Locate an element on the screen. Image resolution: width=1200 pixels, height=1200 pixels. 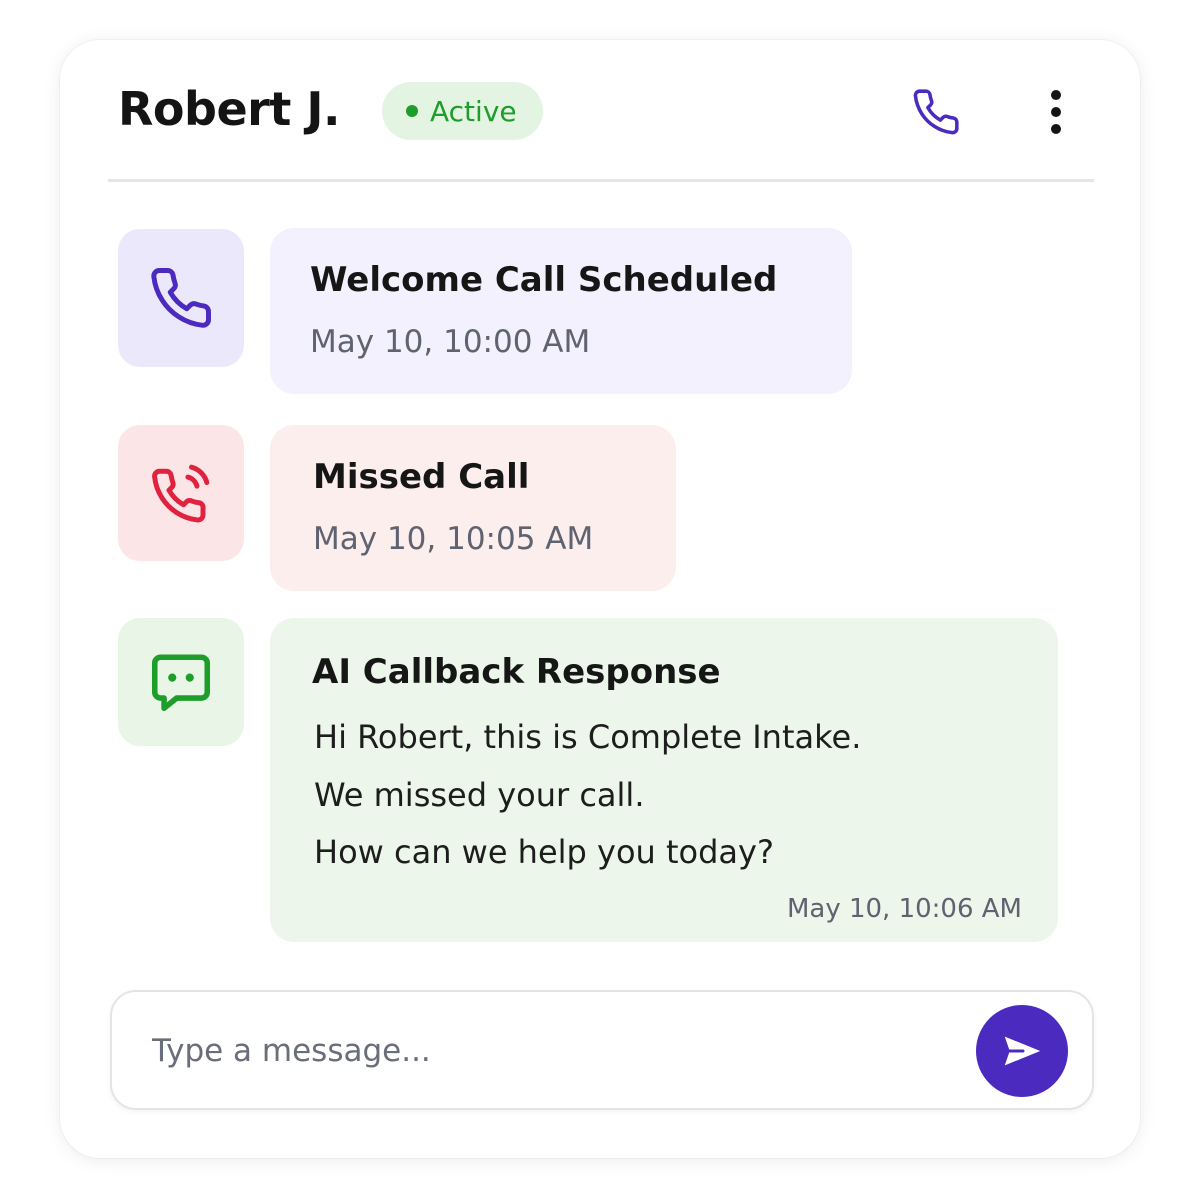
missed-call-event: Missed Call May 10, 10:05 AM is located at coordinates (473, 508).